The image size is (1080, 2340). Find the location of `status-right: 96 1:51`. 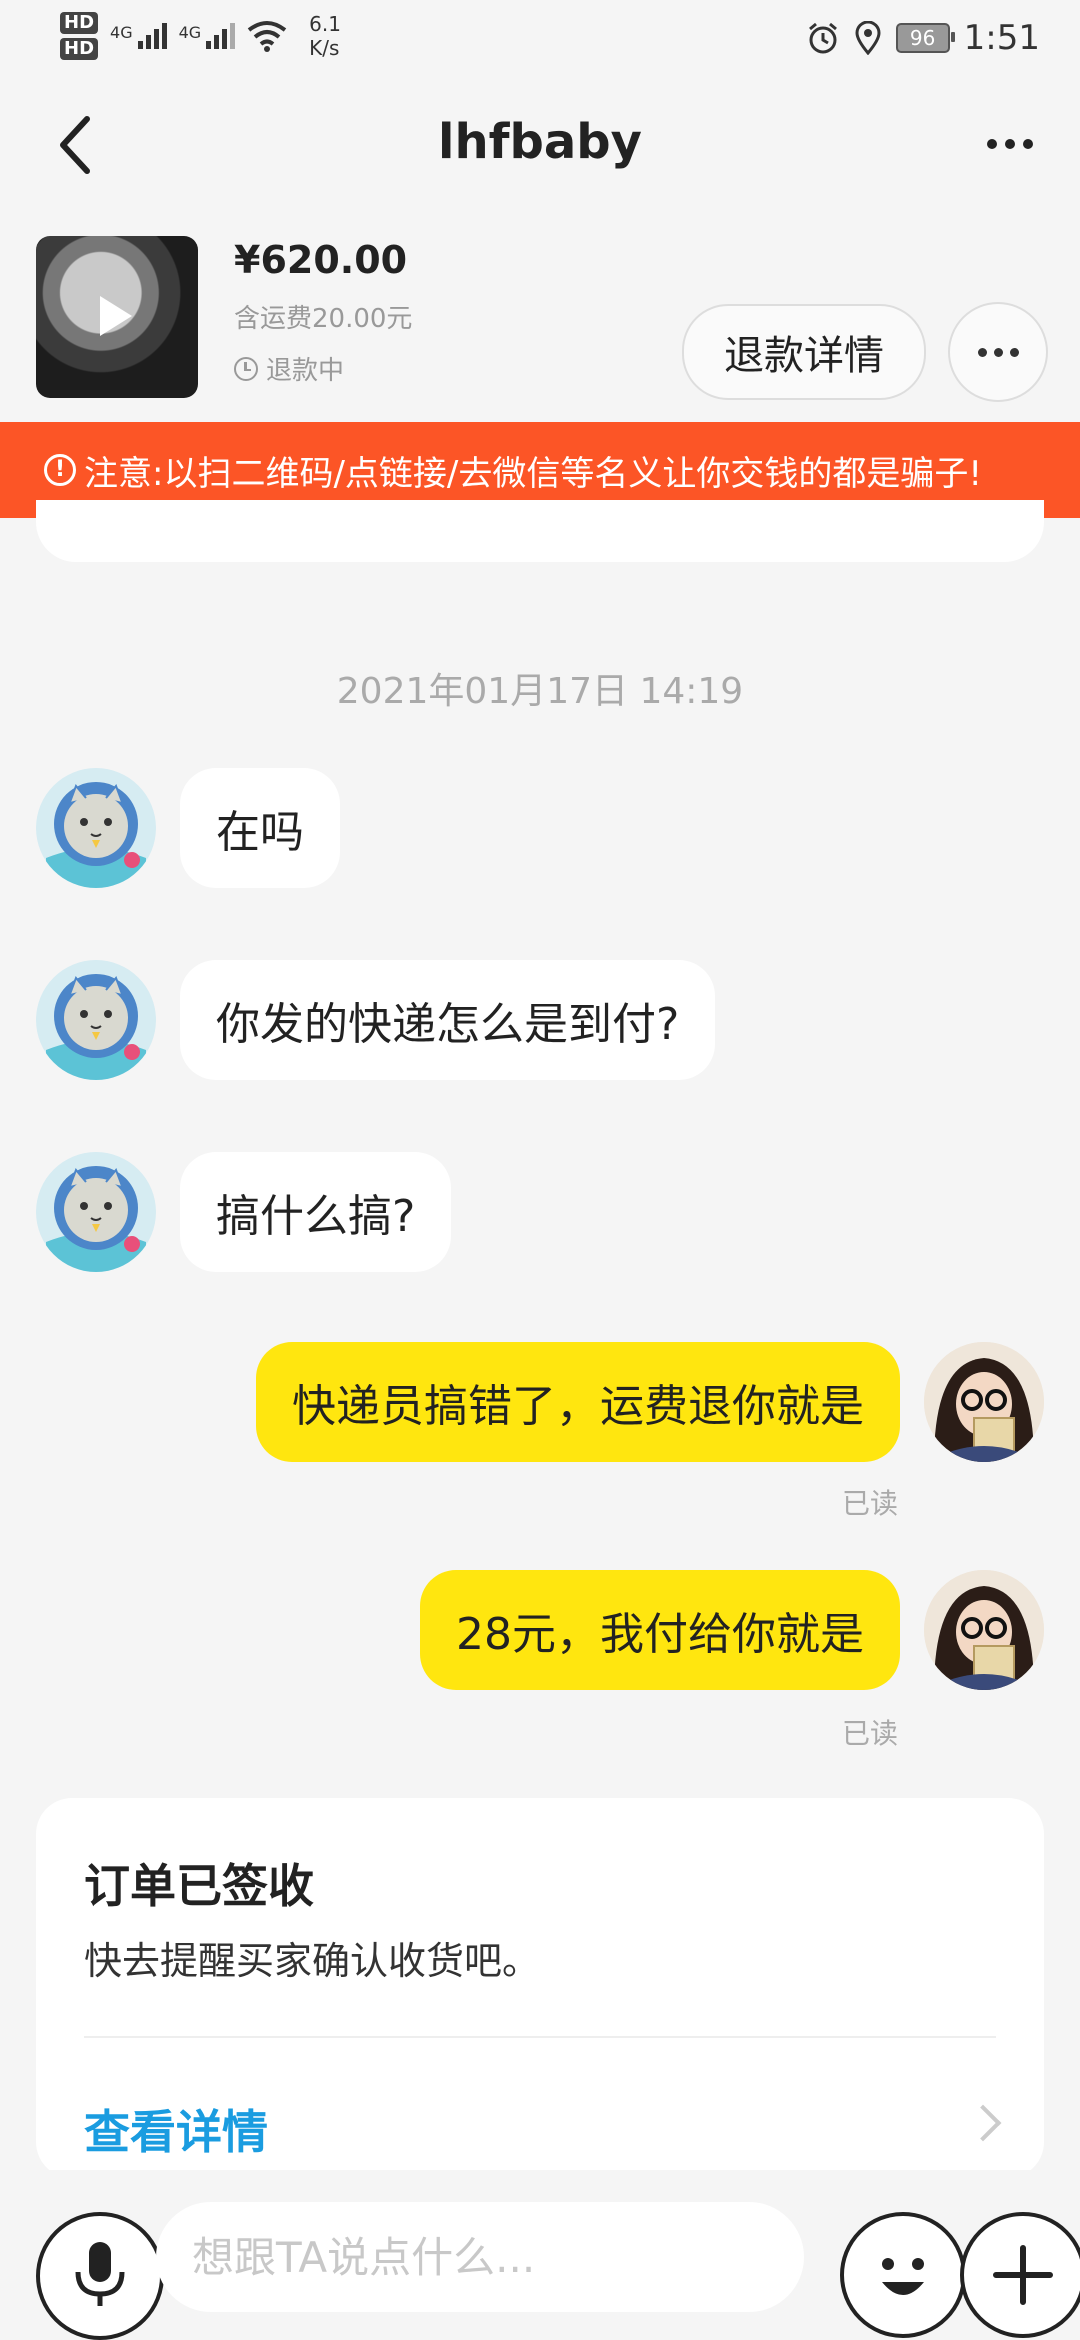

status-right: 96 1:51 is located at coordinates (923, 38).